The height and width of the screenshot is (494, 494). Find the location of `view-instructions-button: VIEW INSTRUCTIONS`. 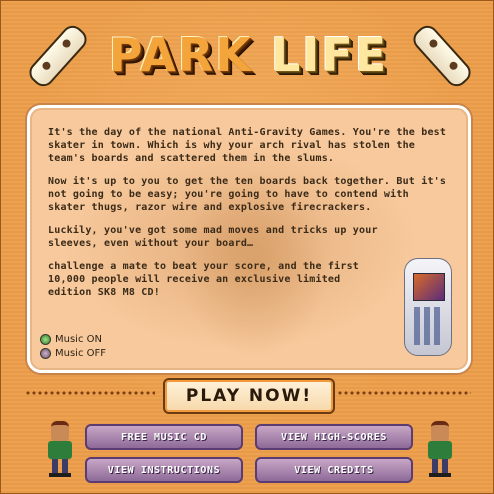

view-instructions-button: VIEW INSTRUCTIONS is located at coordinates (164, 470).